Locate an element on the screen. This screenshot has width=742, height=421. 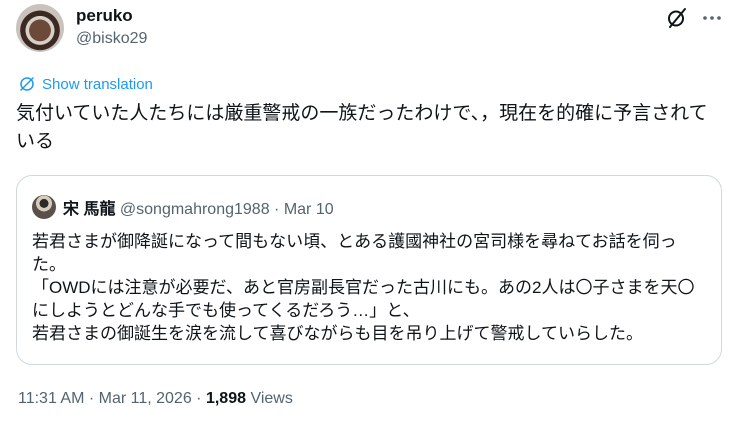
author-handle: @bisko29 is located at coordinates (111, 39).